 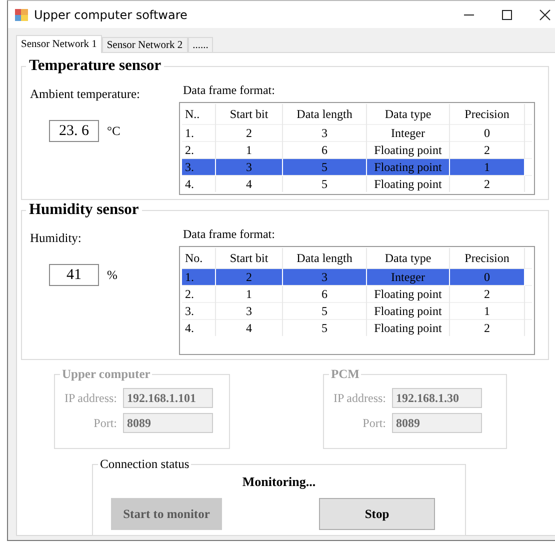 I want to click on group-title: Temperature sensor, so click(x=95, y=66).